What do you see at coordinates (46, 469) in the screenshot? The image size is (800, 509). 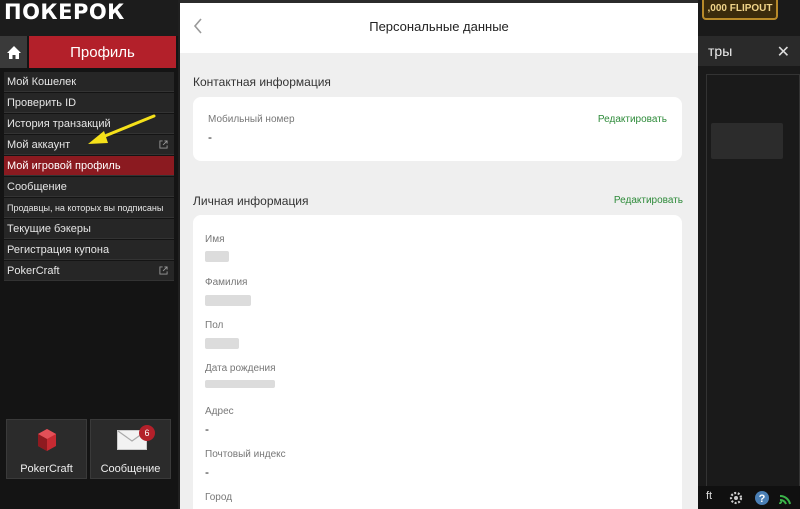 I see `pokercraft-tile-label: PokerCraft` at bounding box center [46, 469].